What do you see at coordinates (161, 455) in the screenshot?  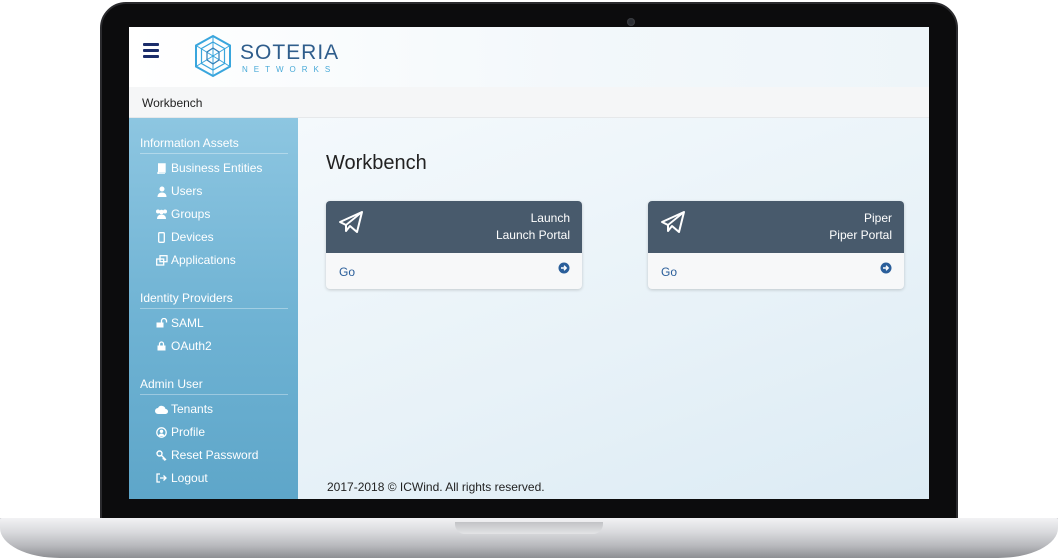 I see `key-icon` at bounding box center [161, 455].